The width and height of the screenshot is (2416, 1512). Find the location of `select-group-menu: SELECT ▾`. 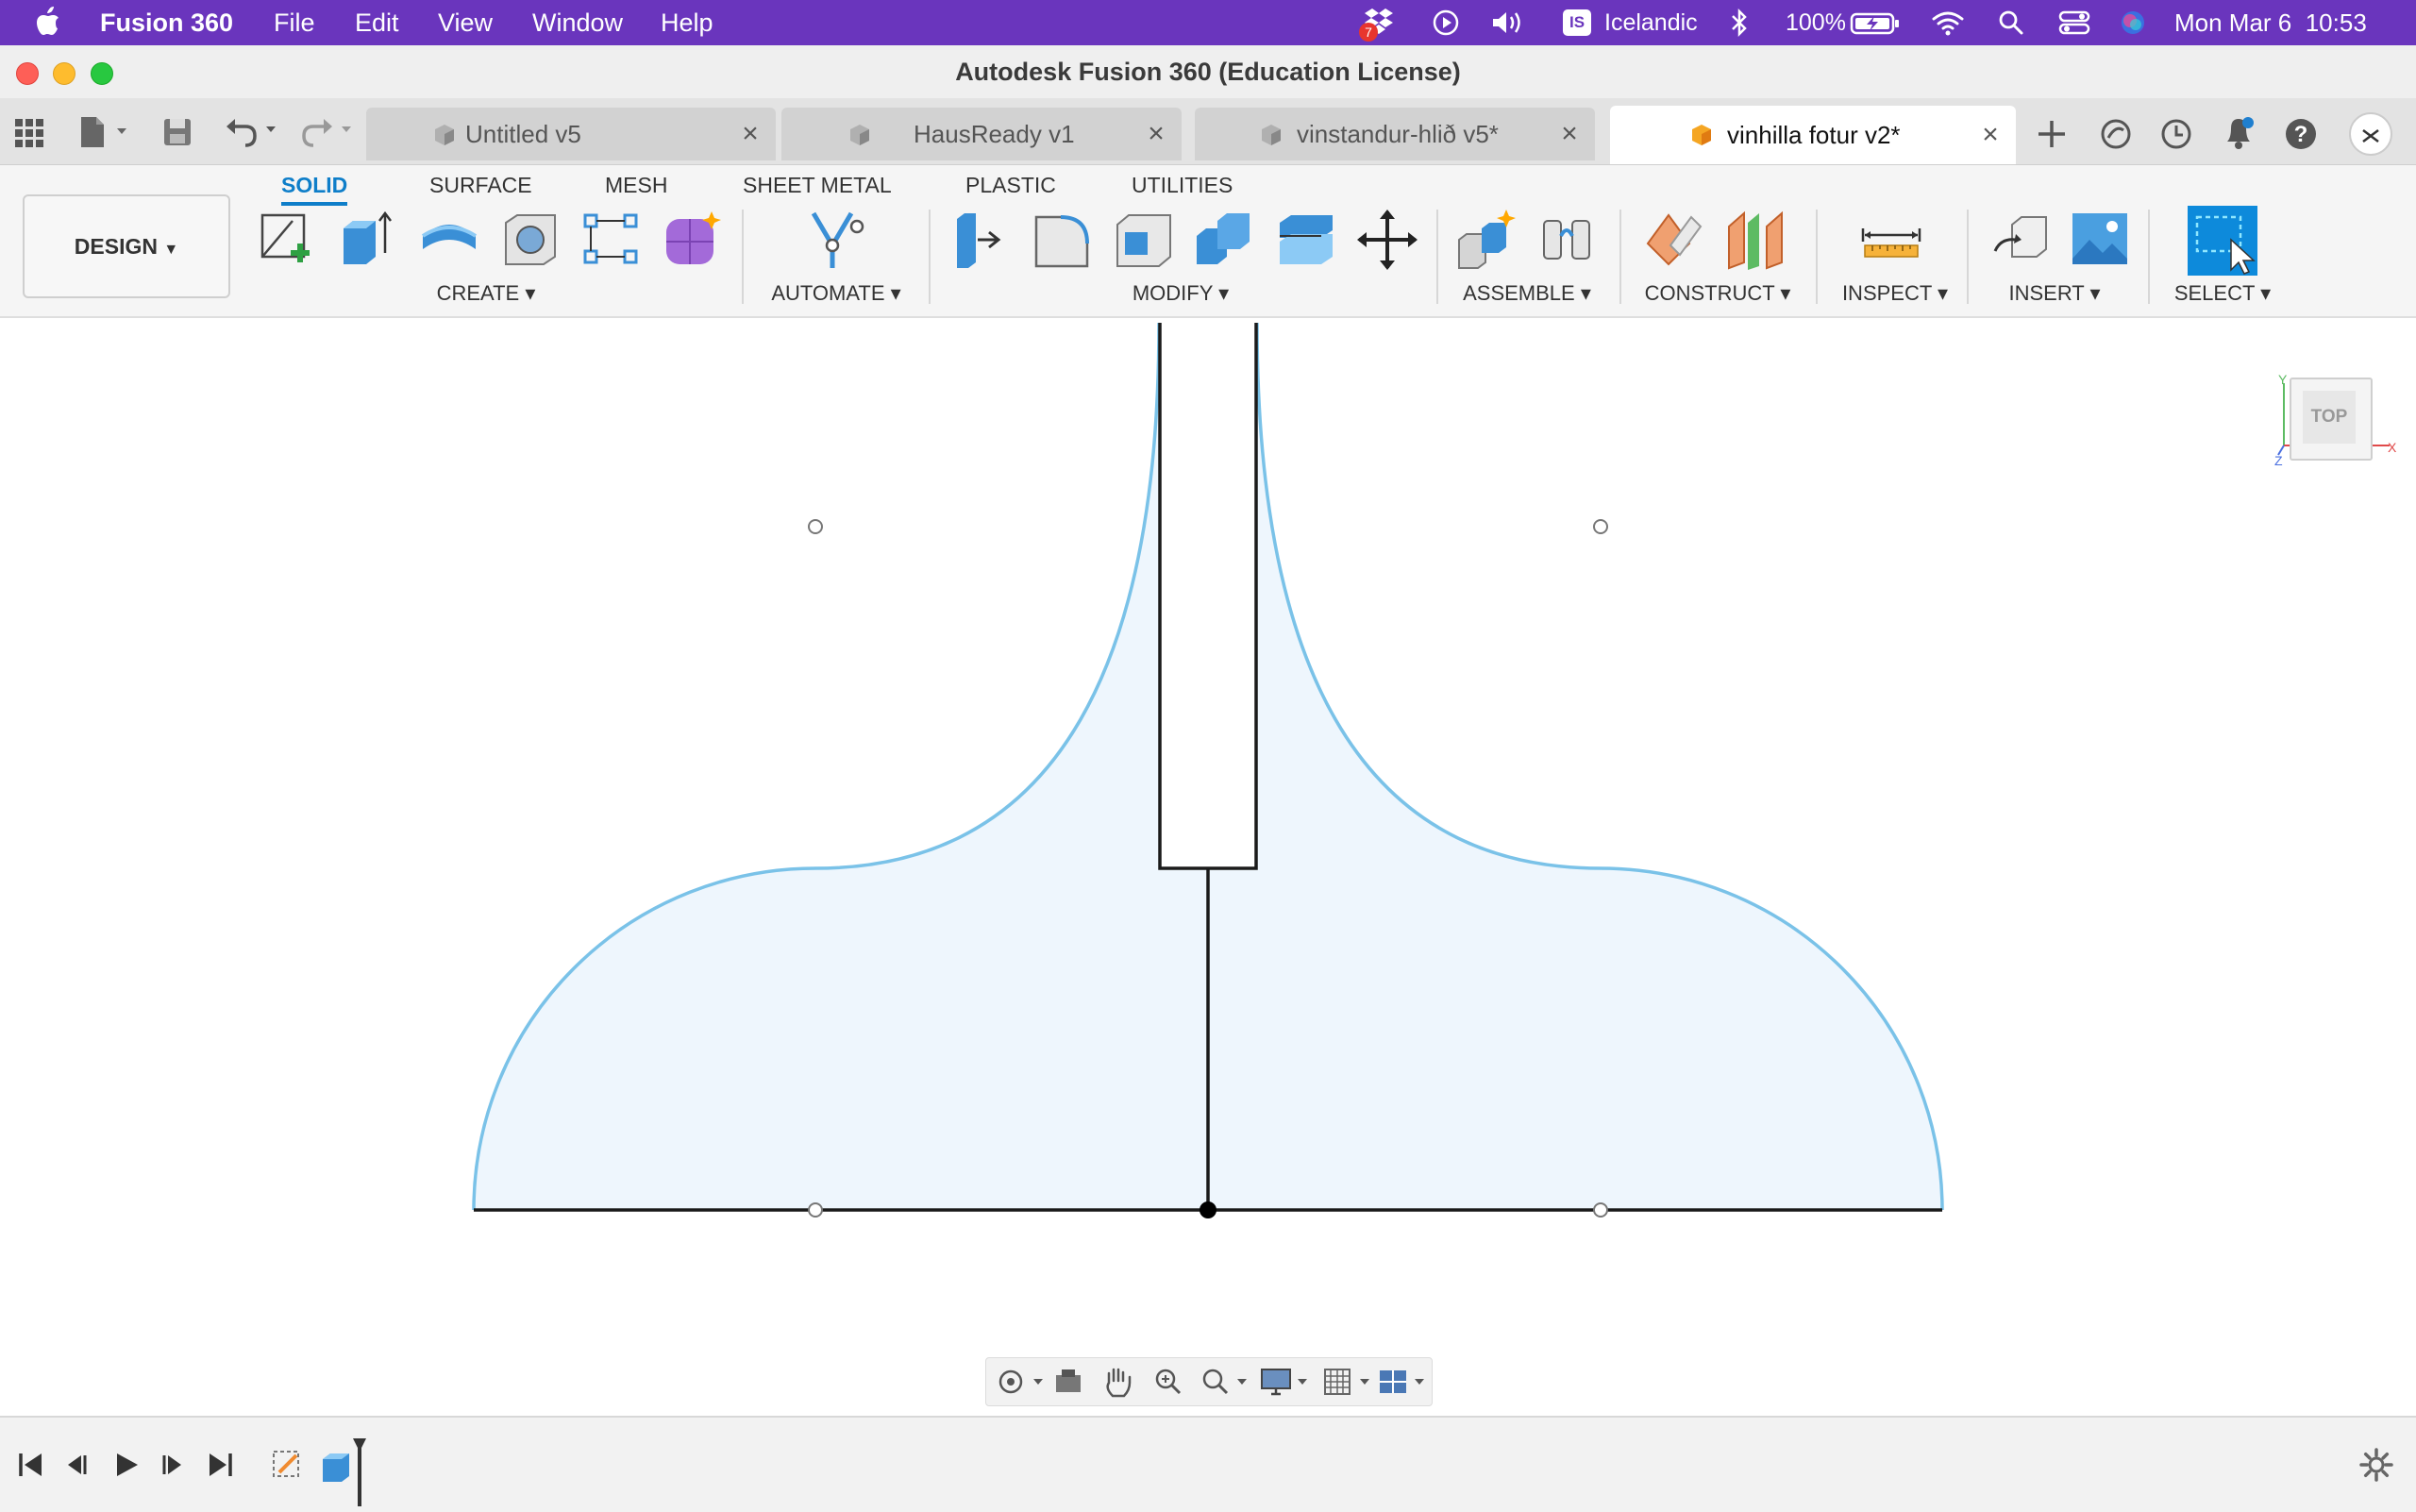

select-group-menu: SELECT ▾ is located at coordinates (2223, 293).